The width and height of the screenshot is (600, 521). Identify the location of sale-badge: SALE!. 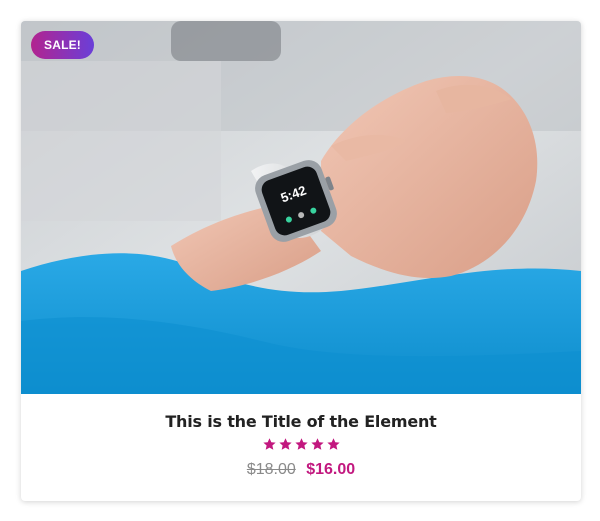
(62, 45).